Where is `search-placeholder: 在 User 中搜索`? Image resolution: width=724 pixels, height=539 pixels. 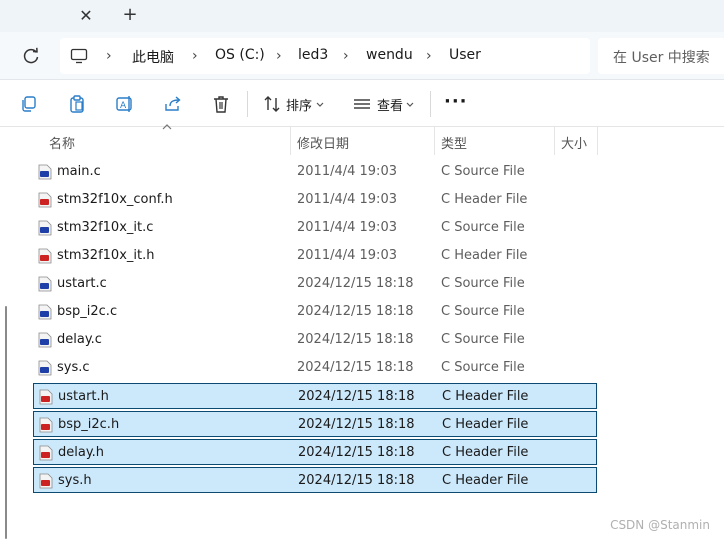
search-placeholder: 在 User 中搜索 is located at coordinates (661, 58).